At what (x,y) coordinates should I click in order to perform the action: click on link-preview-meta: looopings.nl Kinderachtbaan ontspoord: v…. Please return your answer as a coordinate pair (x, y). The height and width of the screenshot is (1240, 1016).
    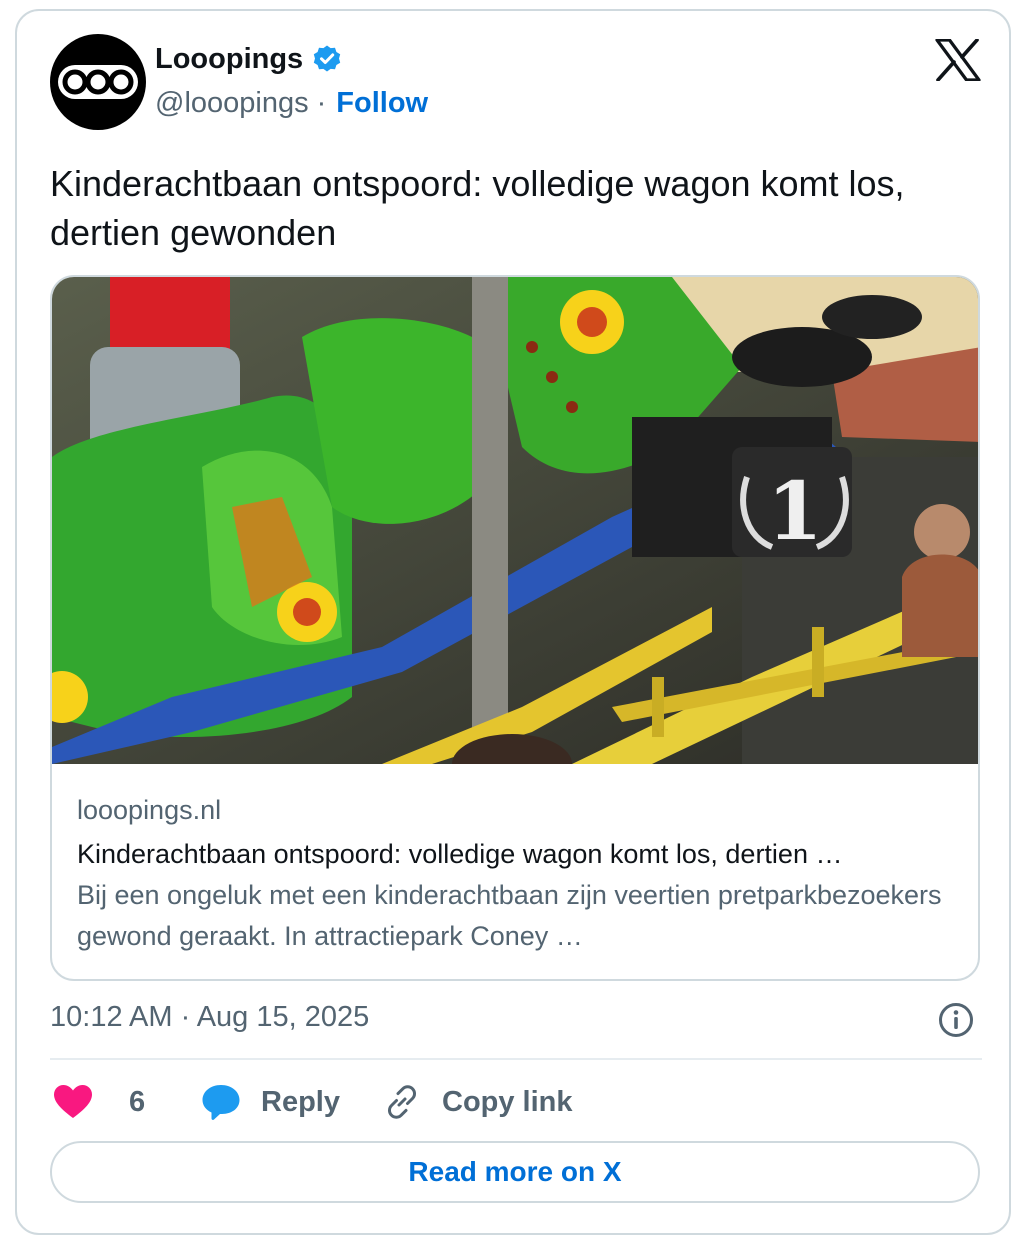
    Looking at the image, I should click on (517, 875).